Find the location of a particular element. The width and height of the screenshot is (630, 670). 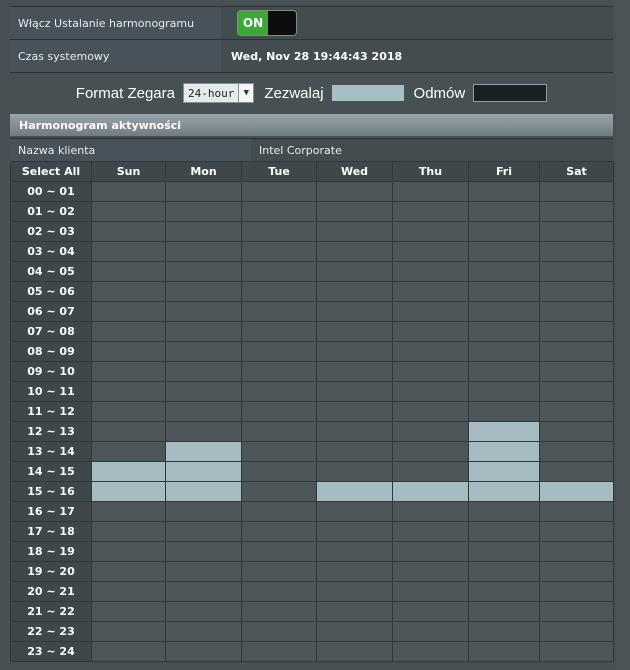

hour-label: 03 ~ 04 is located at coordinates (51, 251).